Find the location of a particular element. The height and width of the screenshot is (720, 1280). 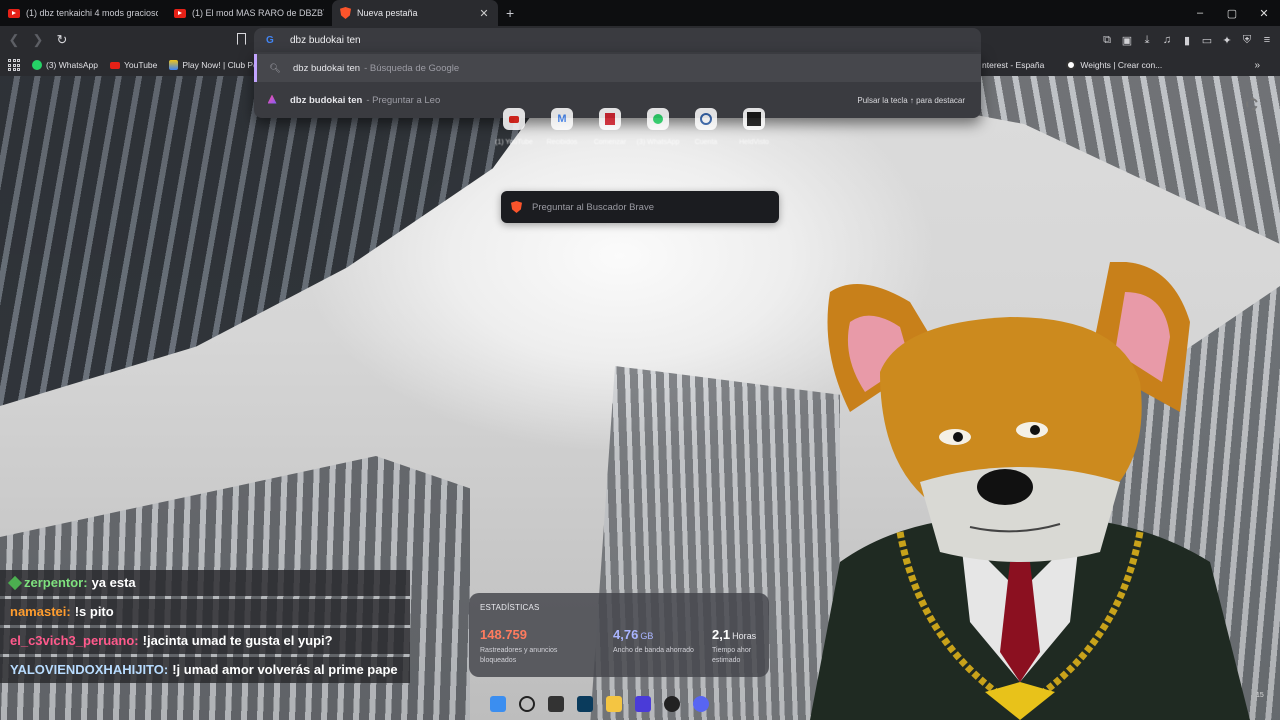

search-icon: 🔍︎ is located at coordinates (275, 67).